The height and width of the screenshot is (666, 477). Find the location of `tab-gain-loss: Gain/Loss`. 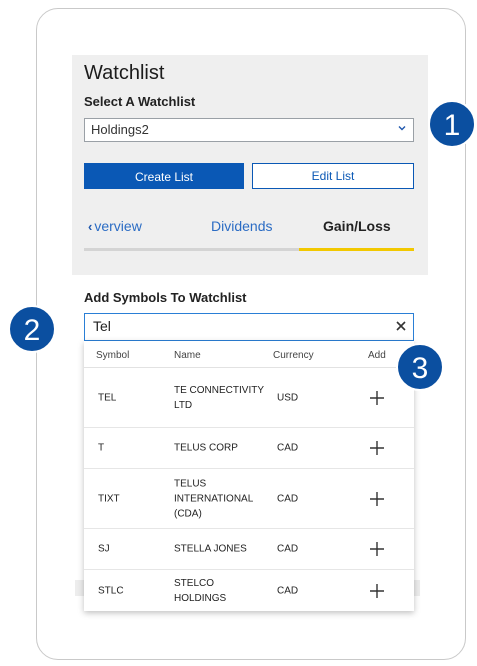

tab-gain-loss: Gain/Loss is located at coordinates (357, 226).